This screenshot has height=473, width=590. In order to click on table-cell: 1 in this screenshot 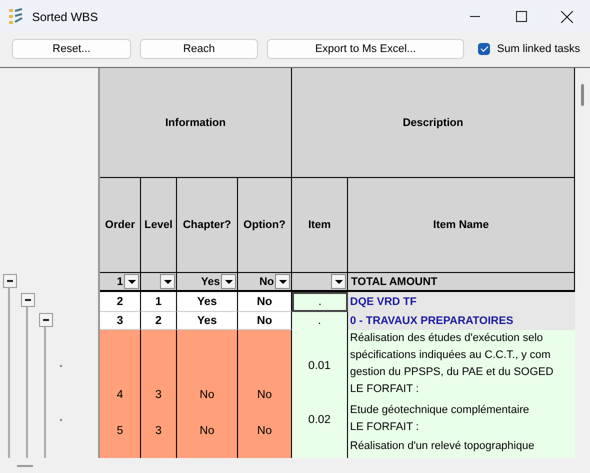, I will do `click(159, 302)`.